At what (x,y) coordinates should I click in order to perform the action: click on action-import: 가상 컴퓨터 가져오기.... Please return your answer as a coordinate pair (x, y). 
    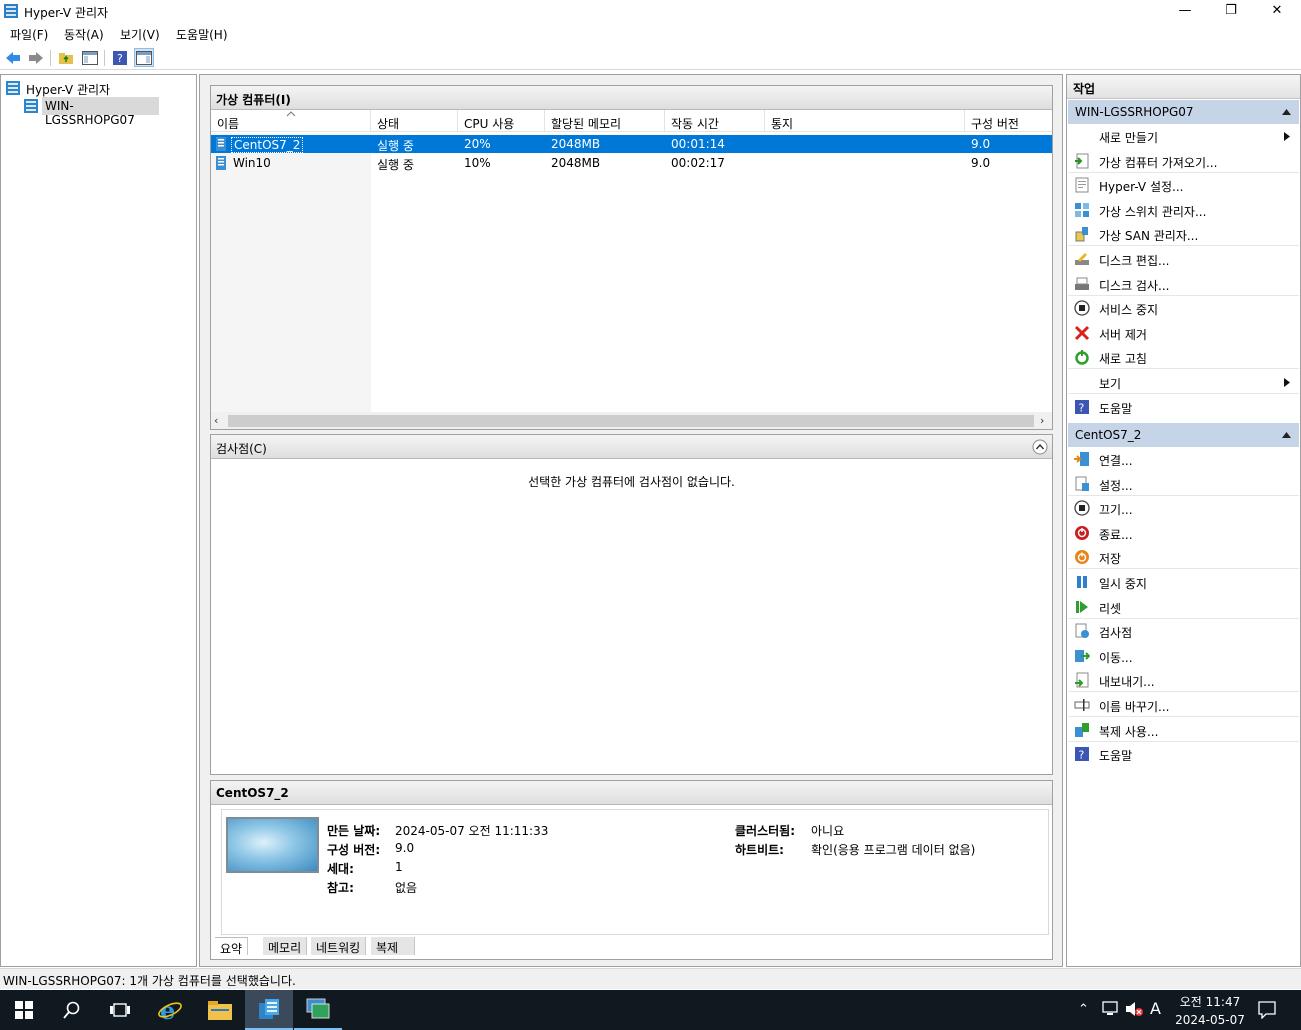
    Looking at the image, I should click on (1183, 161).